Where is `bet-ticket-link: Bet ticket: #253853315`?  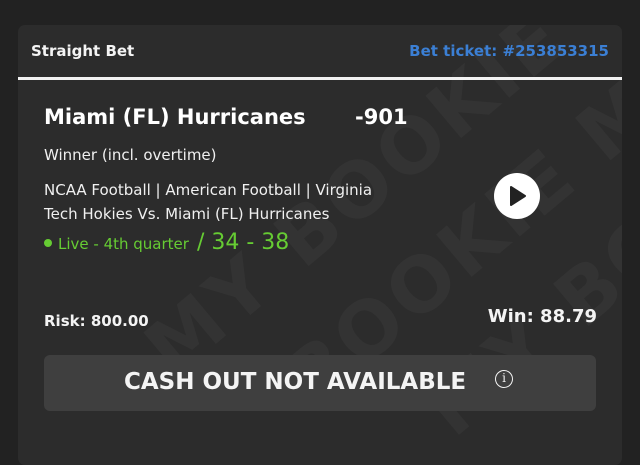
bet-ticket-link: Bet ticket: #253853315 is located at coordinates (509, 51).